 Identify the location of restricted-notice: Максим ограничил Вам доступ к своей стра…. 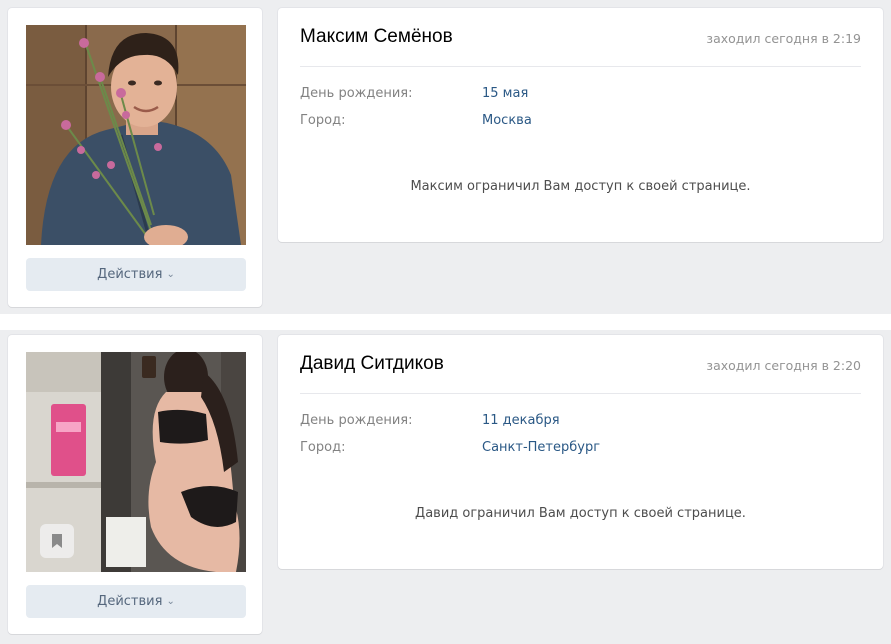
(580, 186).